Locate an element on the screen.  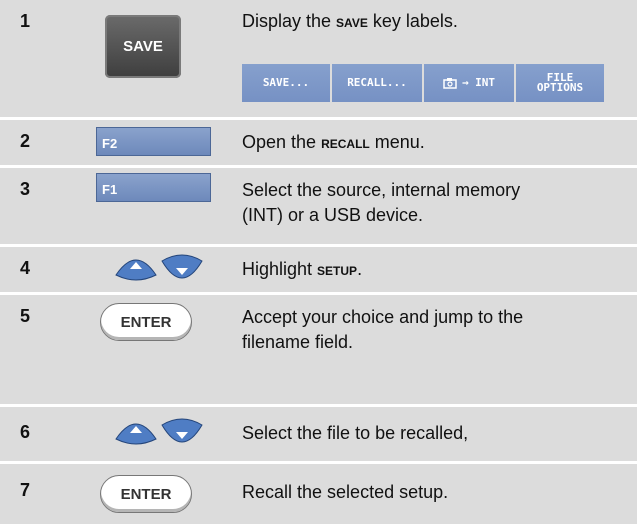
step-number: 1 is located at coordinates (25, 21).